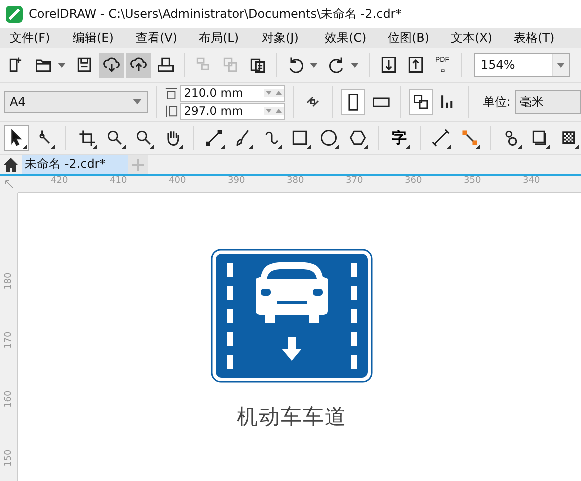 This screenshot has width=581, height=481. Describe the element at coordinates (86, 138) in the screenshot. I see `crop-icon` at that location.